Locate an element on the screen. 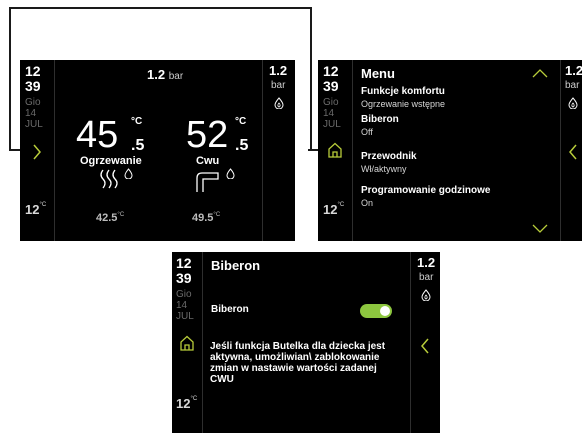 This screenshot has width=582, height=434. top-pressure-unit: bar is located at coordinates (176, 76).